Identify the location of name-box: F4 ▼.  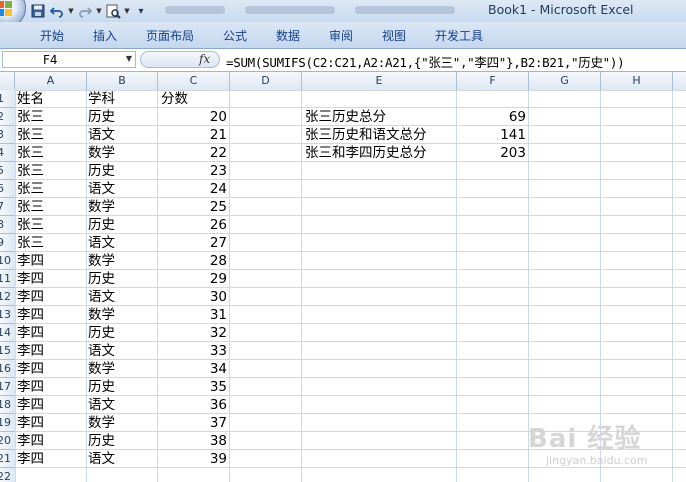
(69, 59).